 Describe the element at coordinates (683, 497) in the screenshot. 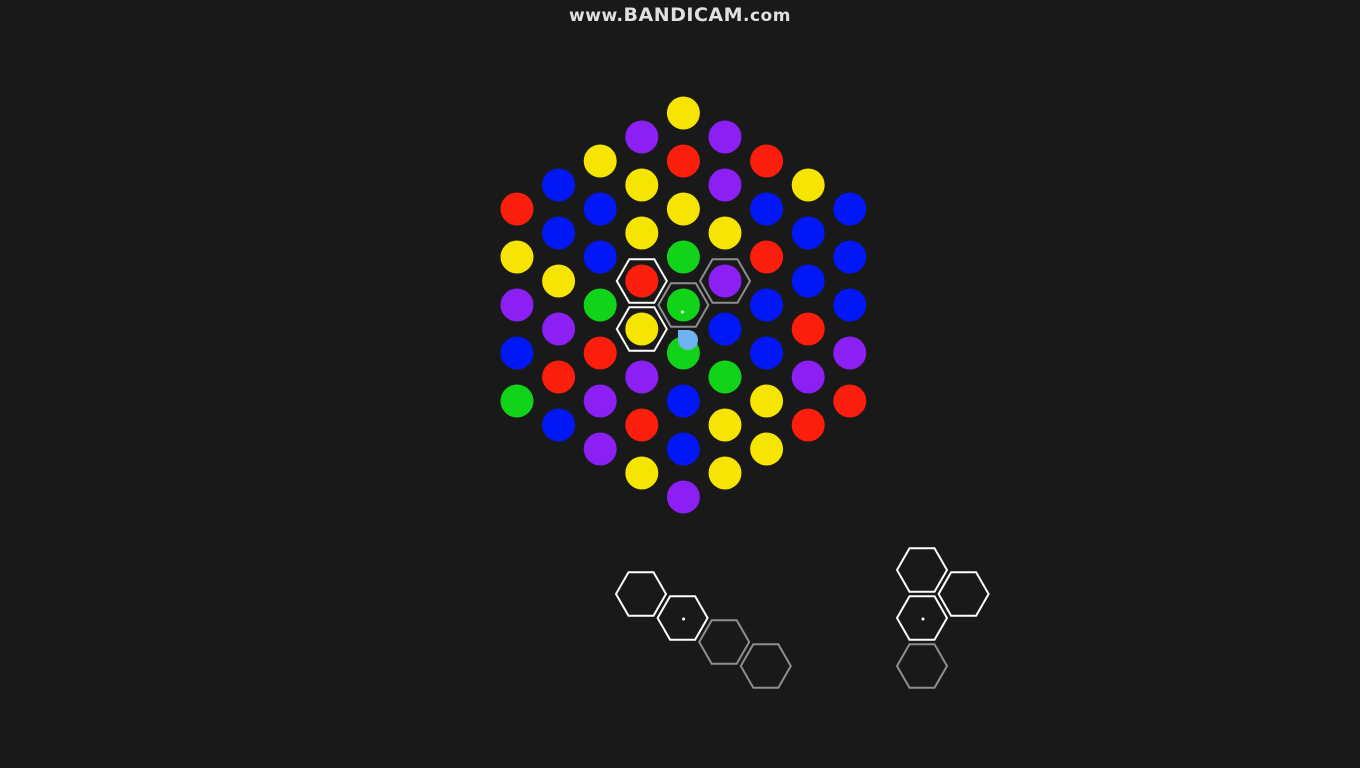

I see `cell-purple-c4-r8` at that location.